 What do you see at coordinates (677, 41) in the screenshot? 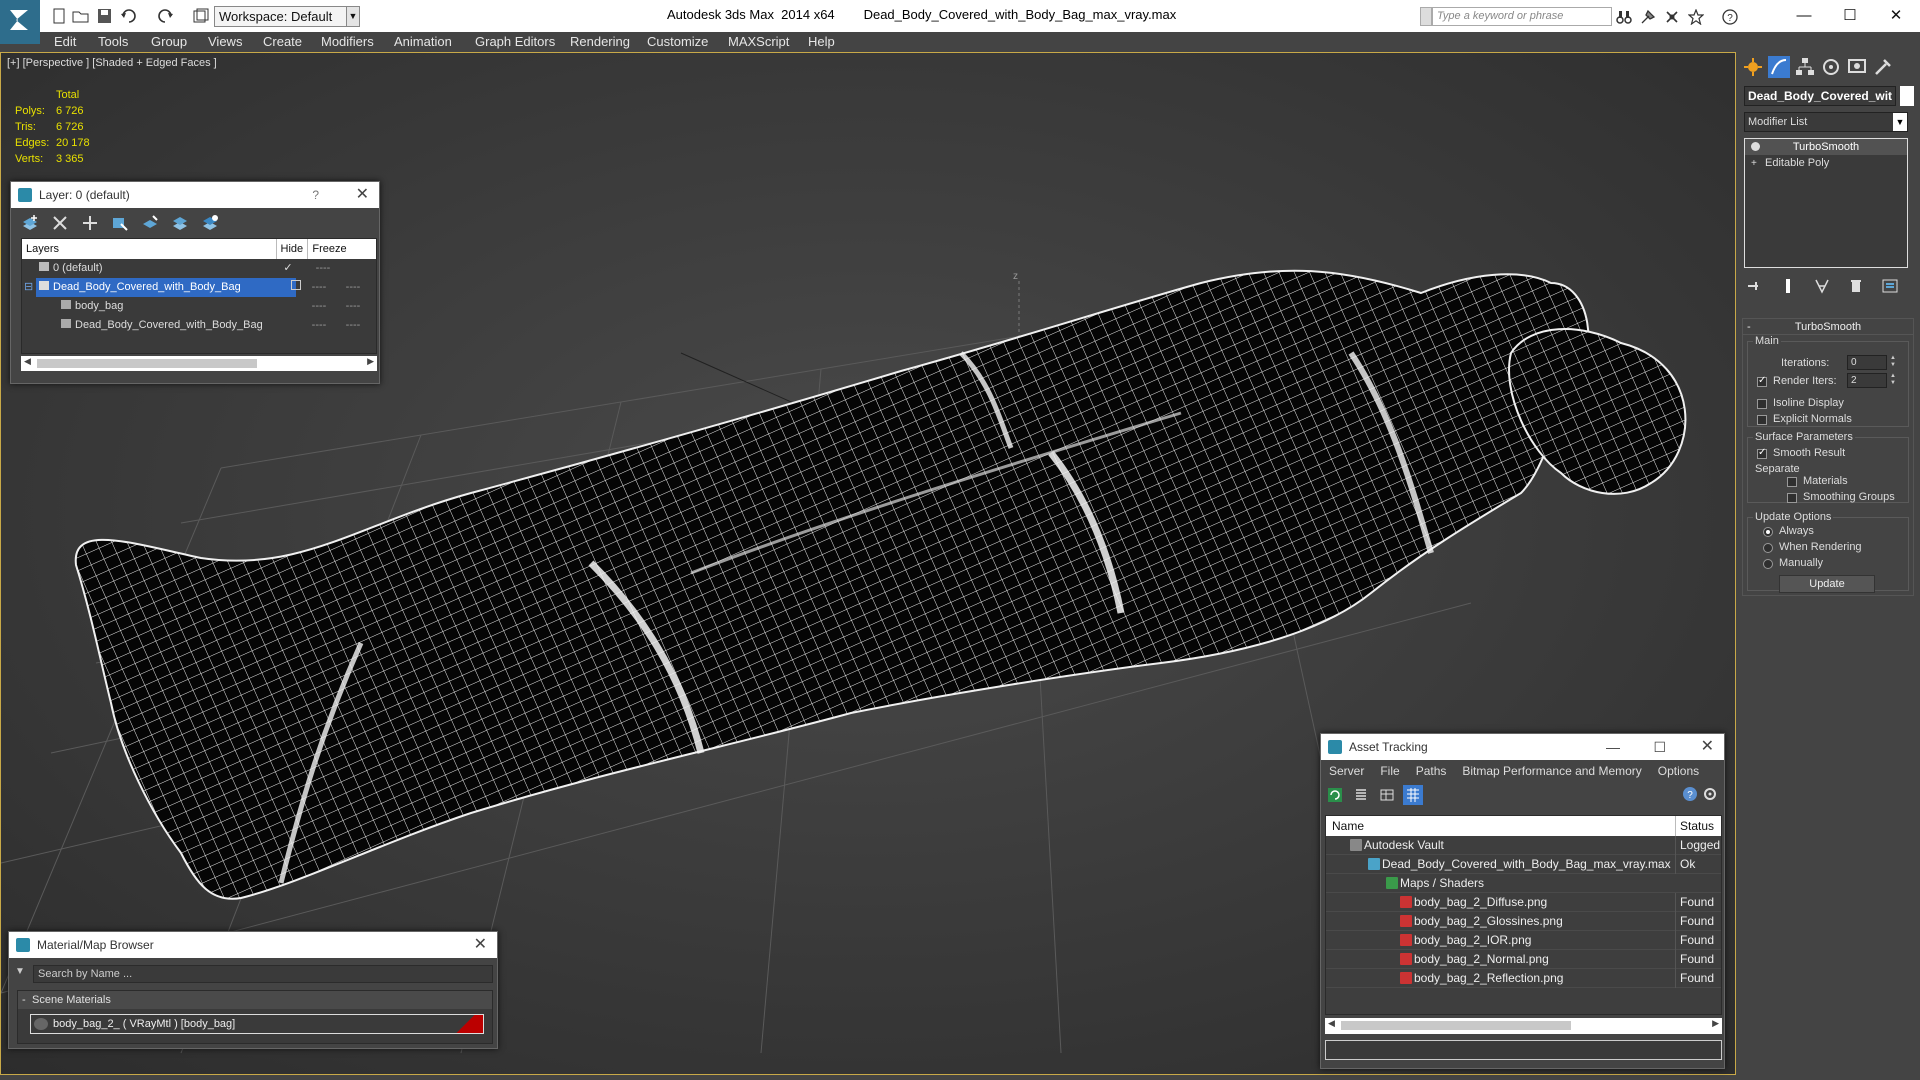
I see `menu-customize: Customize` at bounding box center [677, 41].